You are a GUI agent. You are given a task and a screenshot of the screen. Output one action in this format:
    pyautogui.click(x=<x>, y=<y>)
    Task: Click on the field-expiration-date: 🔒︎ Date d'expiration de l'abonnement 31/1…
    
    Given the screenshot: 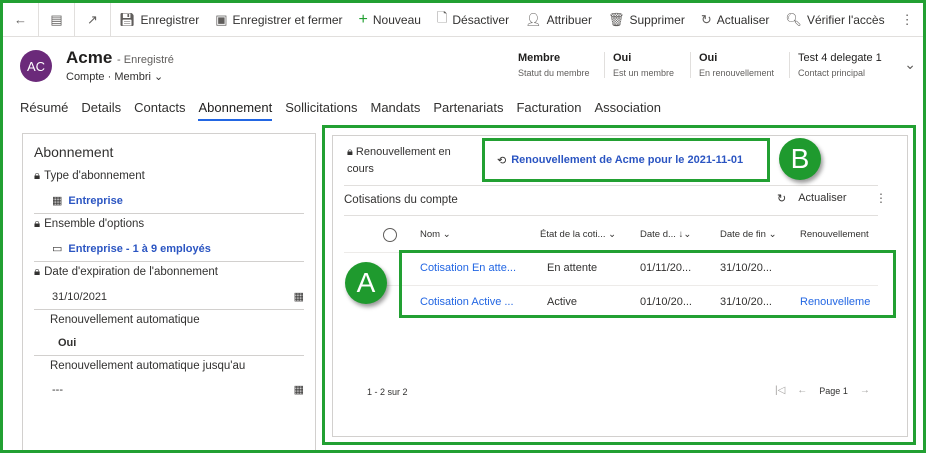 What is the action you would take?
    pyautogui.click(x=169, y=286)
    